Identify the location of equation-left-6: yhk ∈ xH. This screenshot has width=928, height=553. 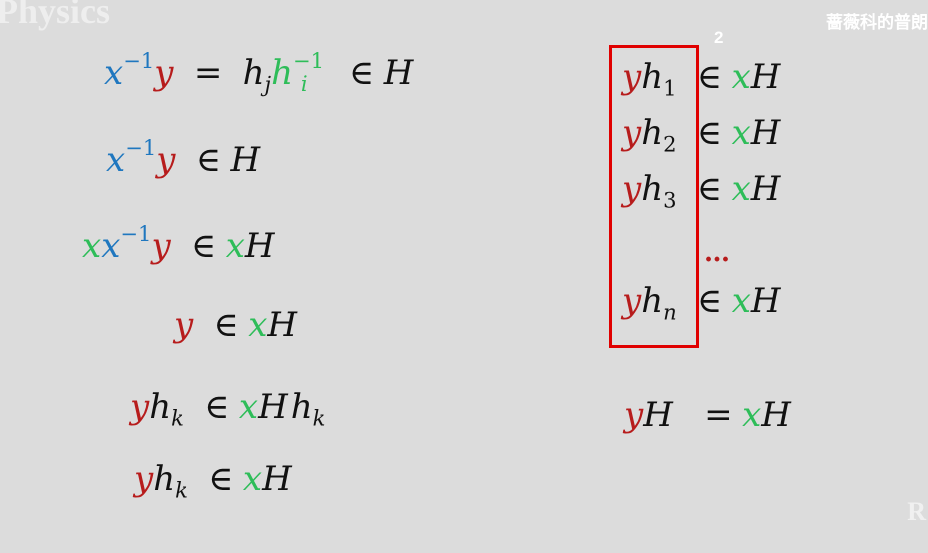
(213, 481).